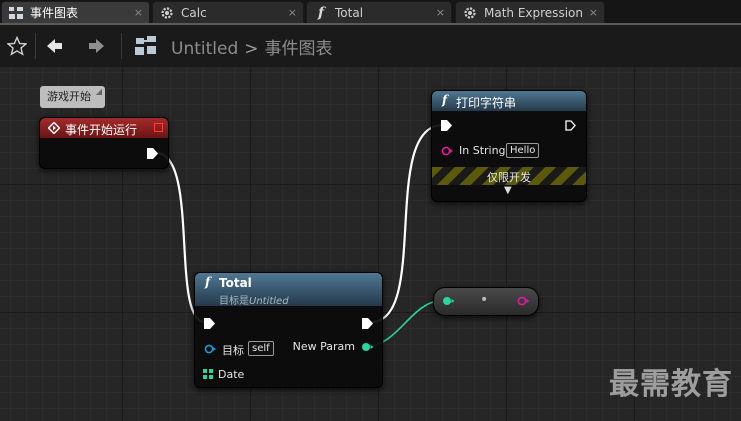 The image size is (741, 421). I want to click on subtitle-prefix: 目标是, so click(234, 301).